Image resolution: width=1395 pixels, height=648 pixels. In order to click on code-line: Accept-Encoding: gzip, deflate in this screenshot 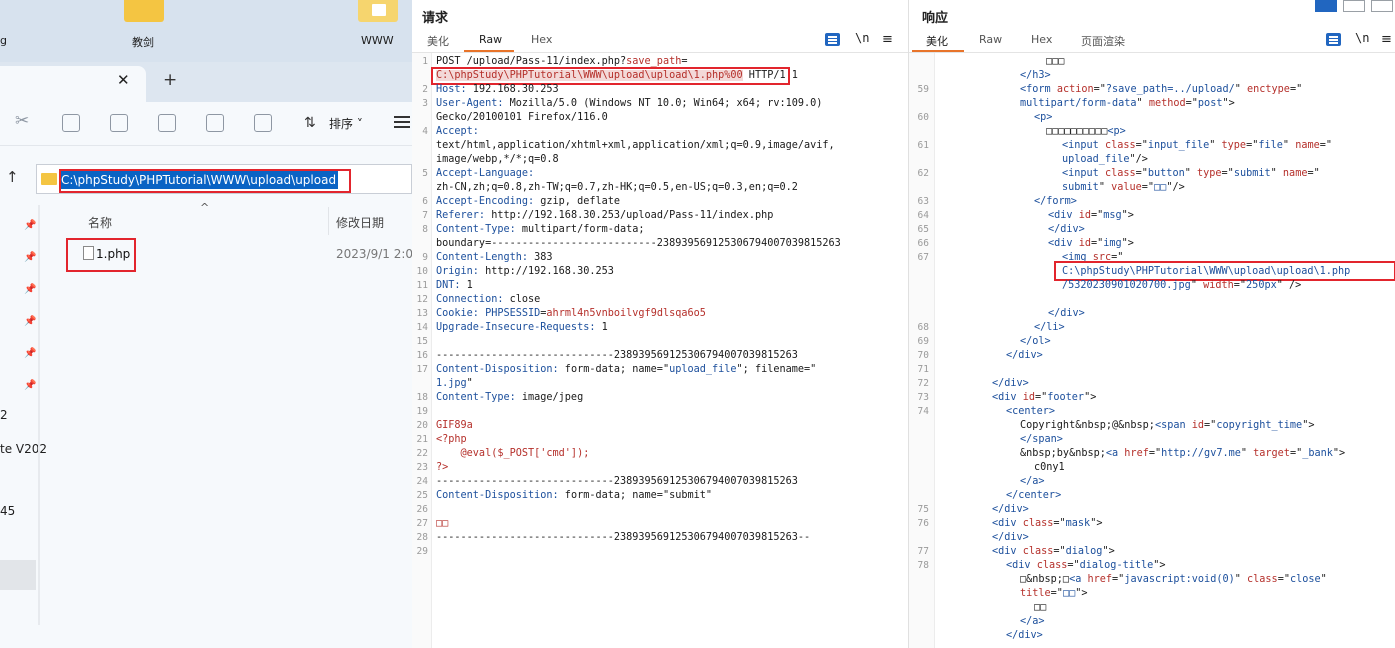, I will do `click(528, 201)`.